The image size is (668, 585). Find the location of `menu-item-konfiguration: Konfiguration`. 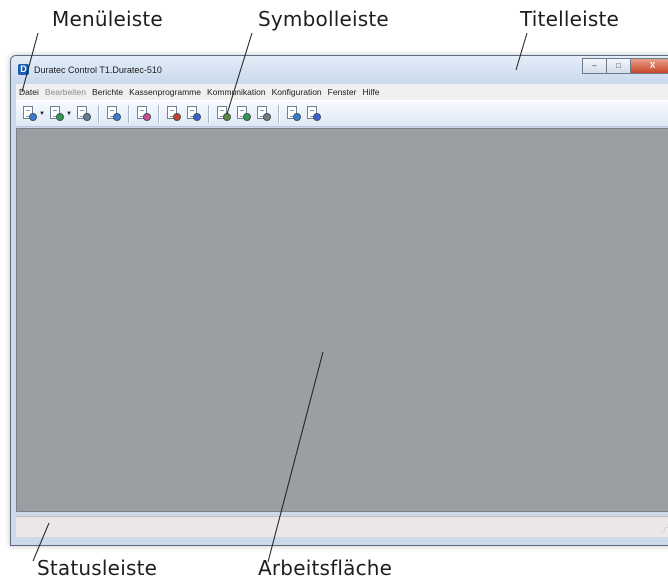

menu-item-konfiguration: Konfiguration is located at coordinates (297, 92).